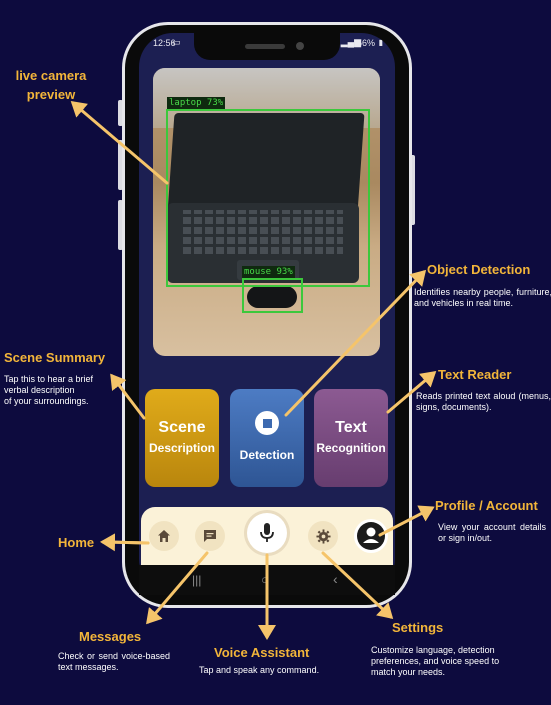 The image size is (551, 705). What do you see at coordinates (479, 269) in the screenshot?
I see `object-detection-title: Object Detection` at bounding box center [479, 269].